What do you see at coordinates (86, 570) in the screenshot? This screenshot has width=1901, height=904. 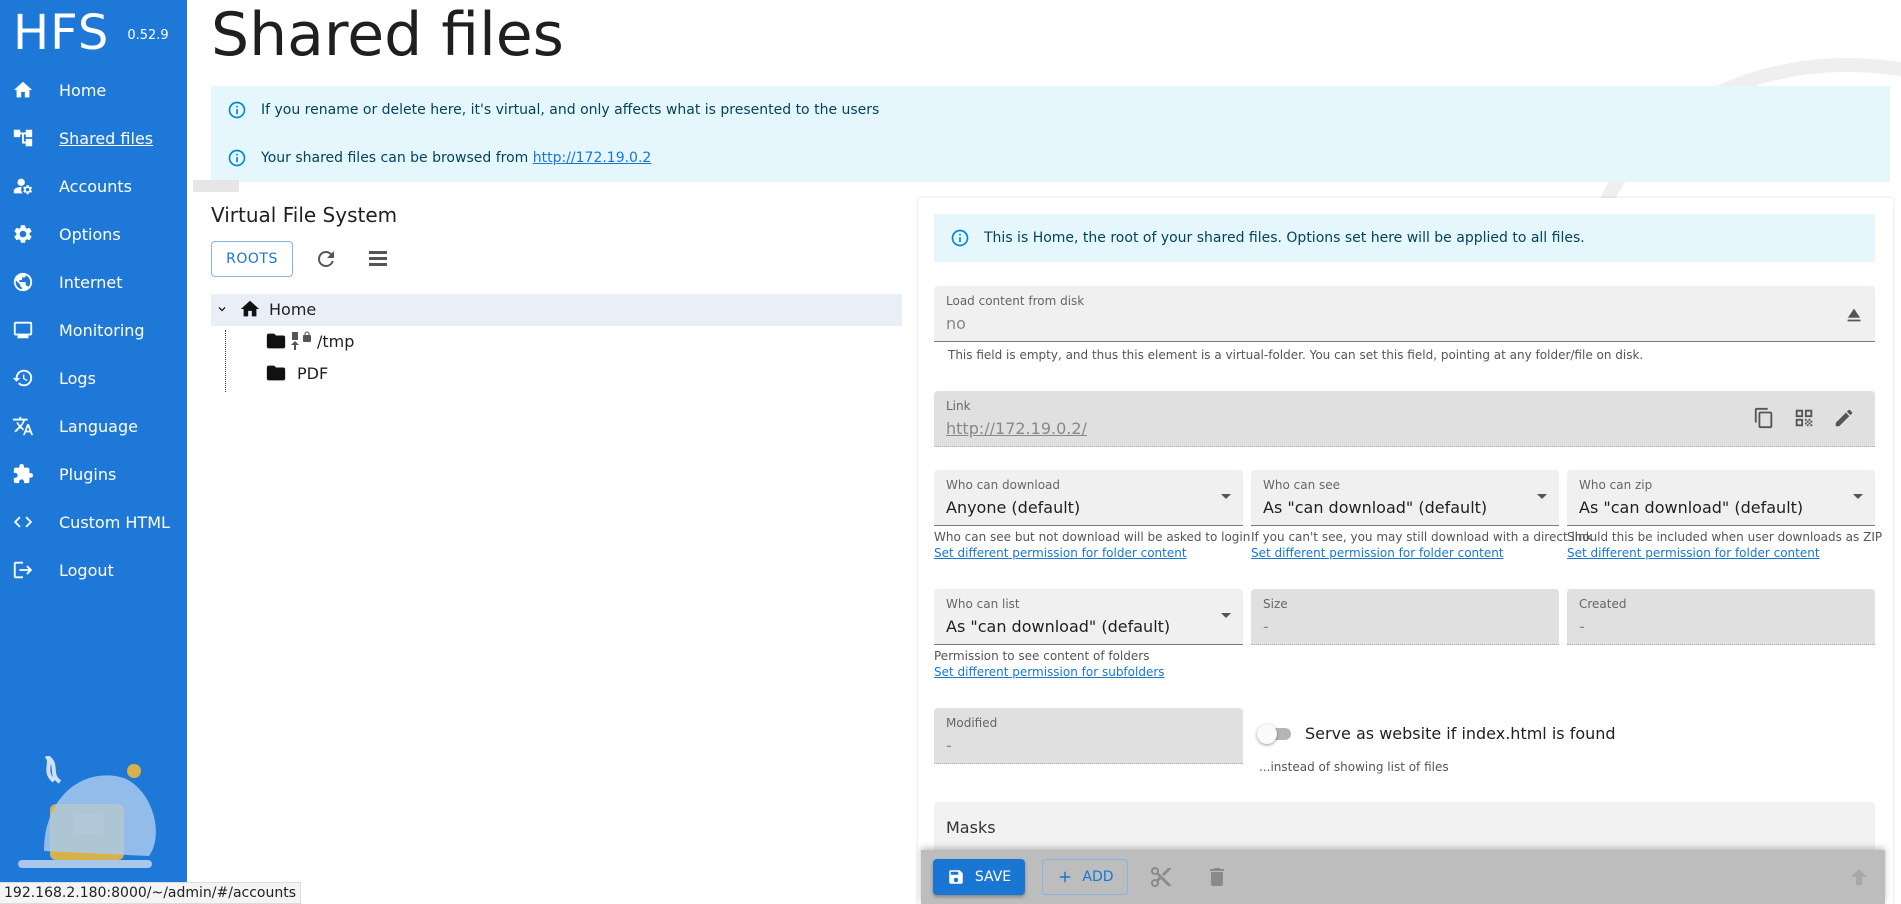 I see `sidebar-item-label: Logout` at bounding box center [86, 570].